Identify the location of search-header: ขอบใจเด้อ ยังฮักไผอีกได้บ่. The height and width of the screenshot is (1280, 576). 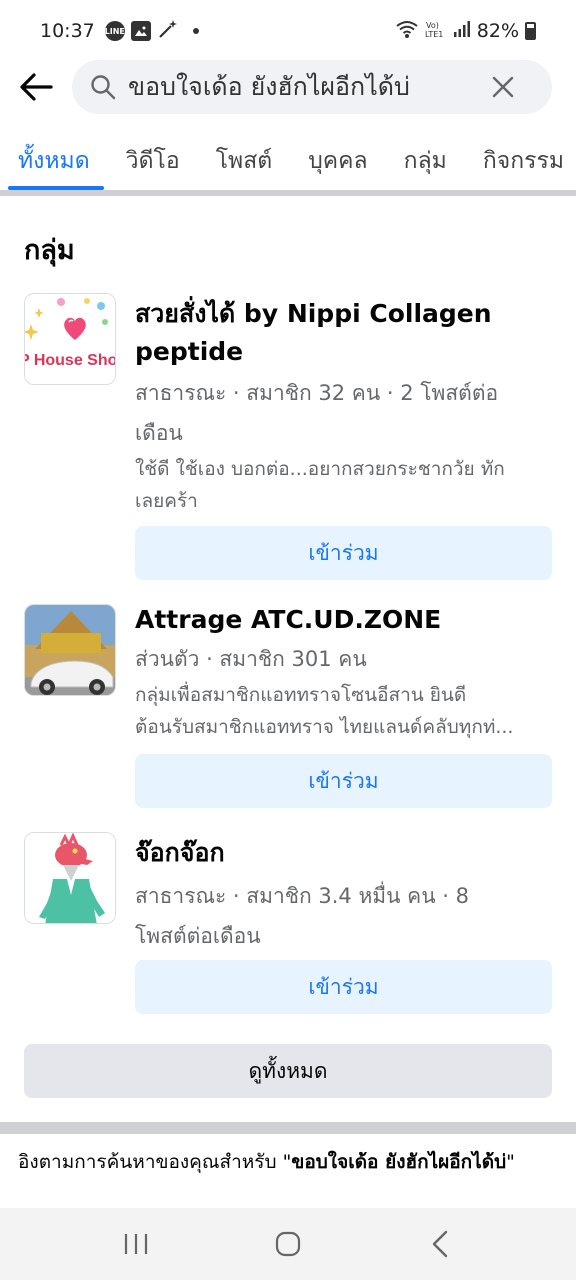
(288, 87).